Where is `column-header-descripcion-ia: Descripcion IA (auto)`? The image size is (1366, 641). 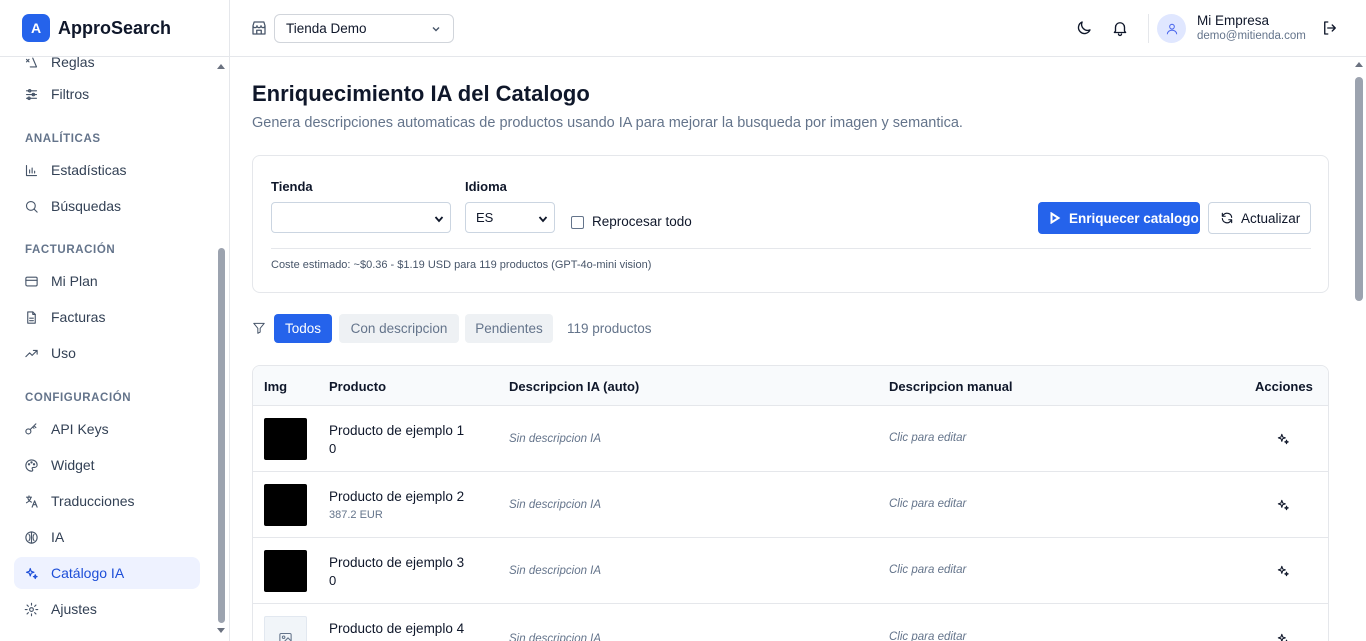 column-header-descripcion-ia: Descripcion IA (auto) is located at coordinates (574, 386).